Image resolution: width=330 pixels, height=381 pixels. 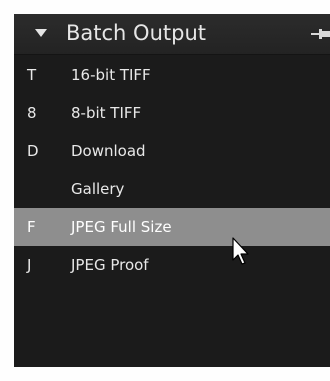 What do you see at coordinates (172, 265) in the screenshot?
I see `list-item-jpeg-proof: J JPEG Proof` at bounding box center [172, 265].